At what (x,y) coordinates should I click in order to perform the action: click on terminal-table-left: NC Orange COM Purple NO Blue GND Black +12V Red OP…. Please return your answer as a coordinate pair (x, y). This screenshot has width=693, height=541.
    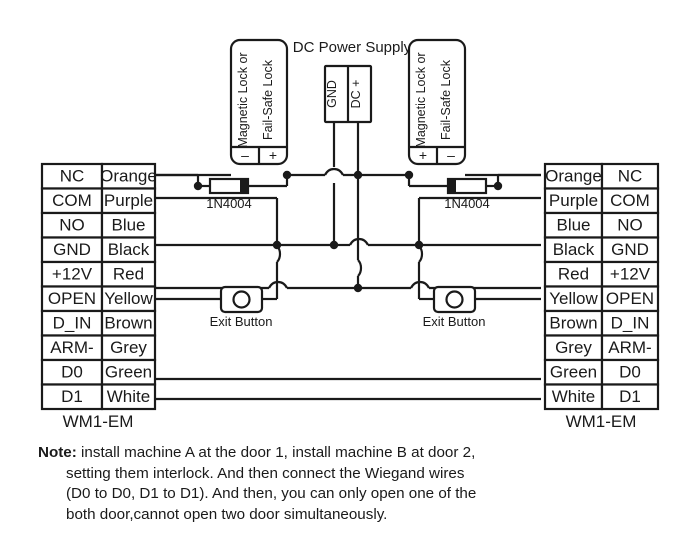
    Looking at the image, I should click on (98, 286).